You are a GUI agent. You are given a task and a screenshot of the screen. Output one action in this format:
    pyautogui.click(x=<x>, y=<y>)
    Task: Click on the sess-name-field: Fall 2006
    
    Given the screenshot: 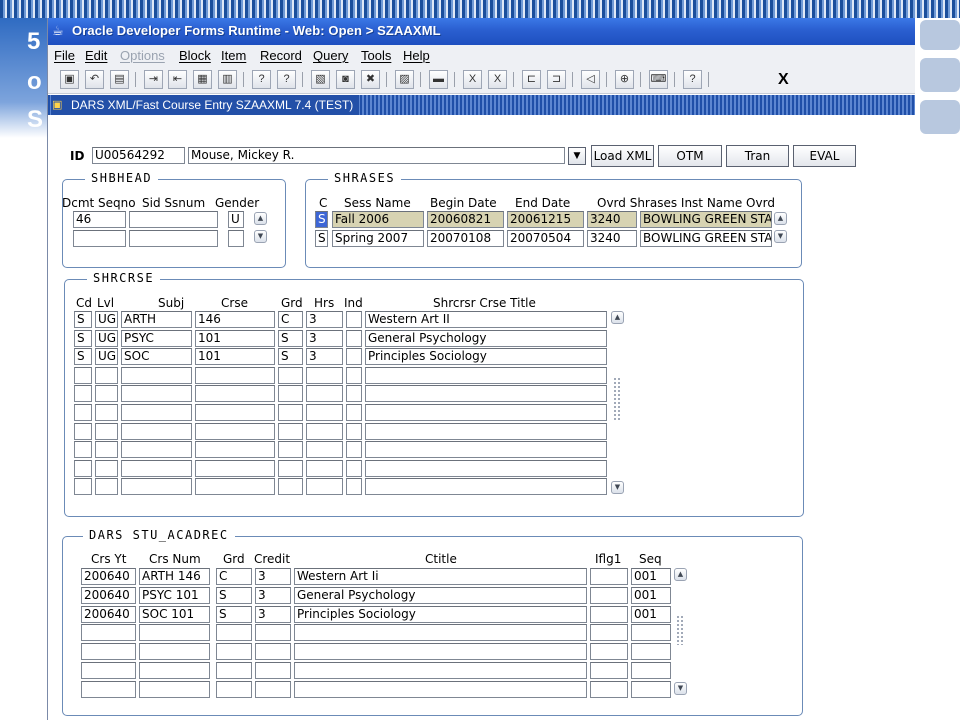 What is the action you would take?
    pyautogui.click(x=378, y=219)
    